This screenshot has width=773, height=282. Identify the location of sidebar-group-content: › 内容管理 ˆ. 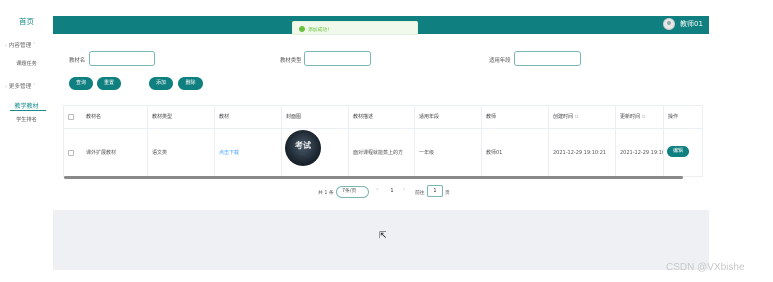
(26, 45).